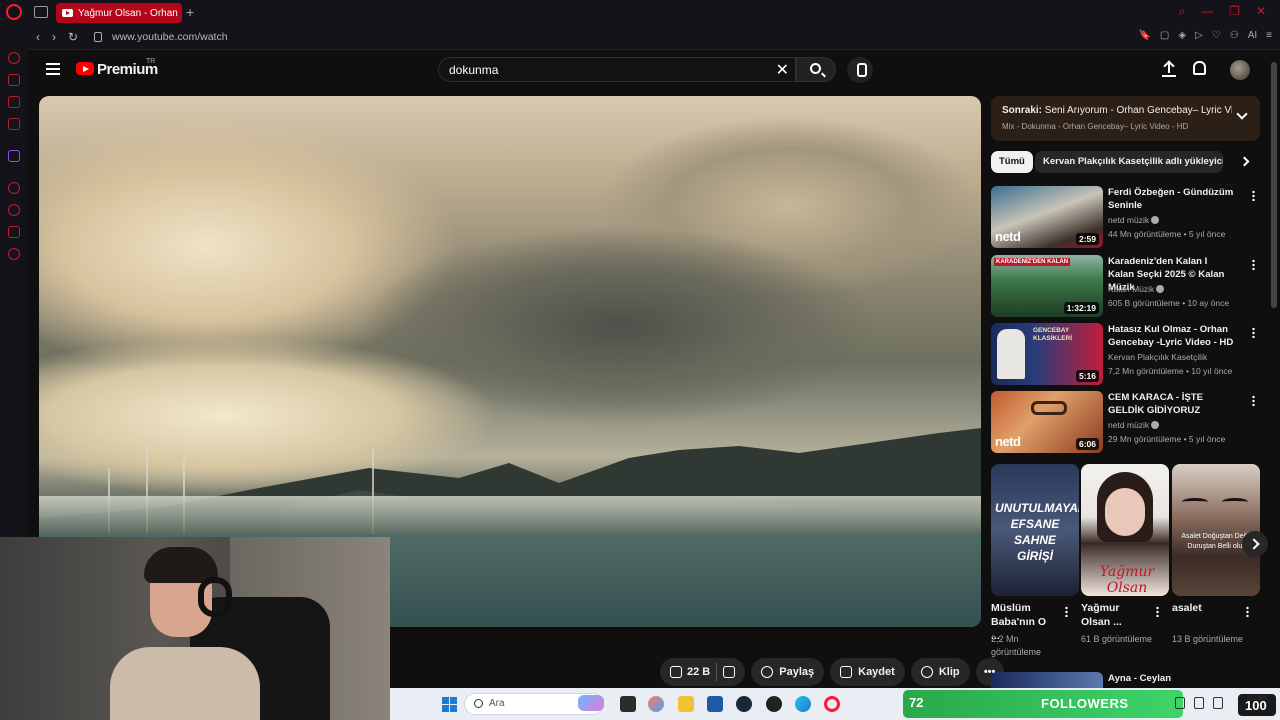 Image resolution: width=1280 pixels, height=720 pixels. I want to click on minimize-icon: —, so click(1207, 11).